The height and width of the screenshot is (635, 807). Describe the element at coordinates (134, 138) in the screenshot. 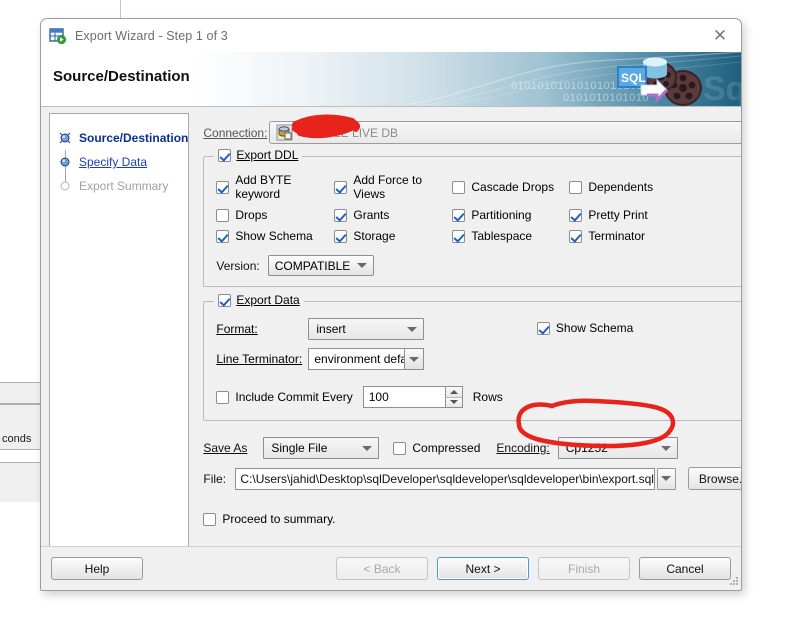

I see `sidebar-item-label: Source/Destination` at that location.